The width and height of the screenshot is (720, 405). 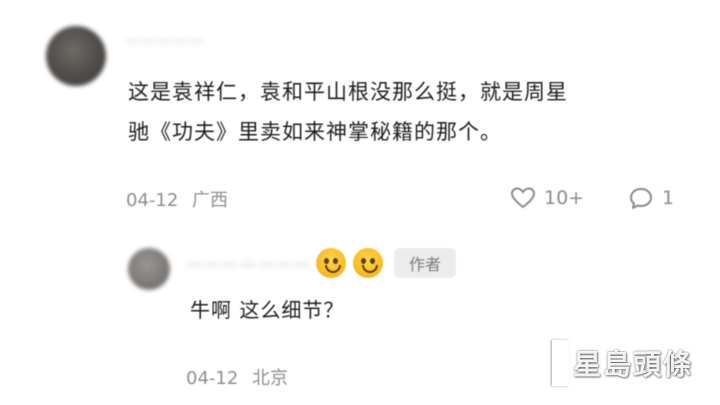 What do you see at coordinates (348, 92) in the screenshot?
I see `comment-text-line: 这是袁祥仁，袁和平山根没那么挺，就是周星` at bounding box center [348, 92].